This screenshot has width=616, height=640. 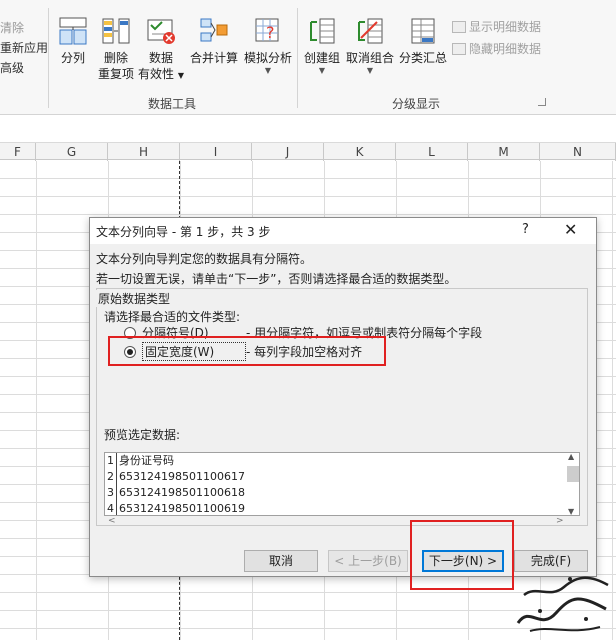 I want to click on remove-duplicates-icon, so click(x=116, y=31).